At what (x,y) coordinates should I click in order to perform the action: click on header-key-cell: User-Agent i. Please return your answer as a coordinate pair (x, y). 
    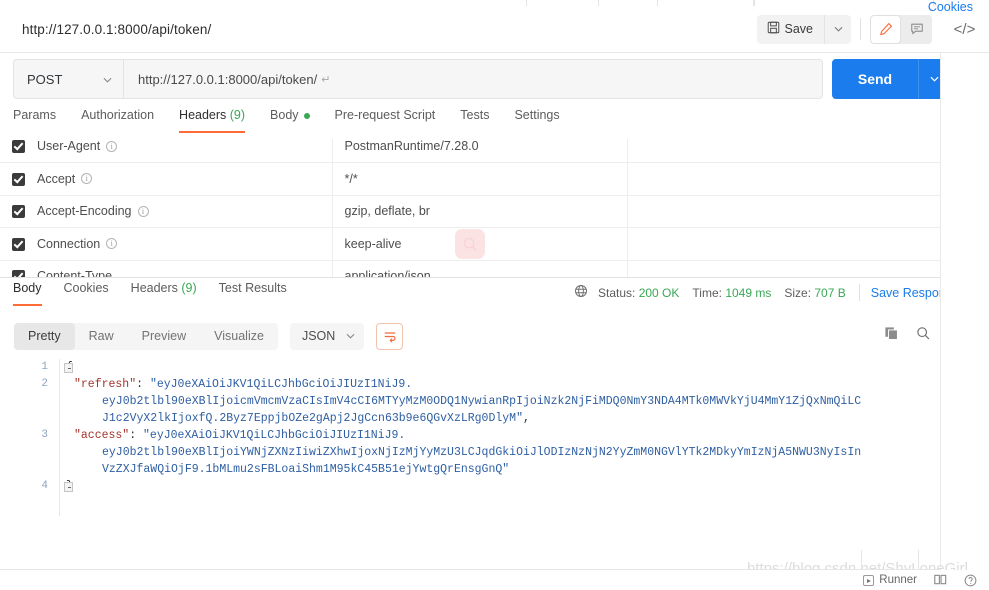
    Looking at the image, I should click on (185, 151).